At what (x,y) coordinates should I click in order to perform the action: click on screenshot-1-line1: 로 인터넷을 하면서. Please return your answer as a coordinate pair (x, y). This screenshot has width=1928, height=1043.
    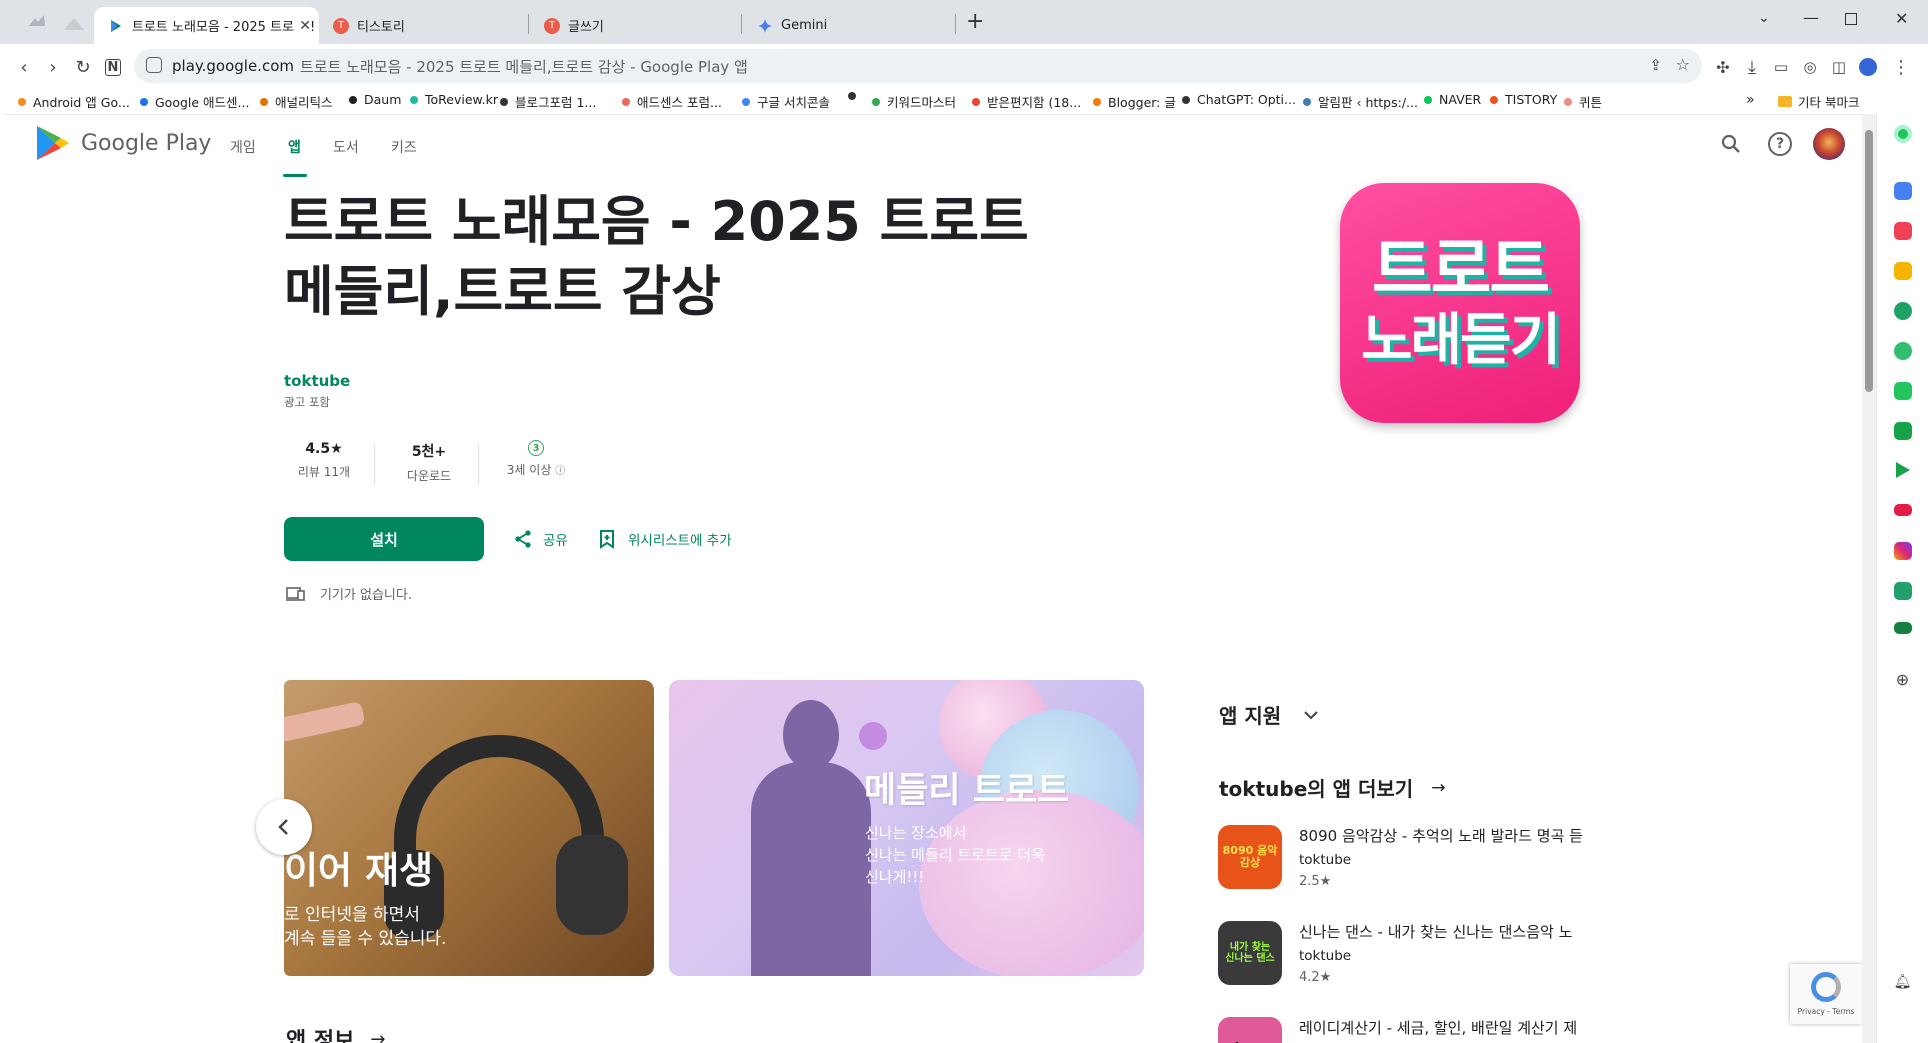
    Looking at the image, I should click on (352, 915).